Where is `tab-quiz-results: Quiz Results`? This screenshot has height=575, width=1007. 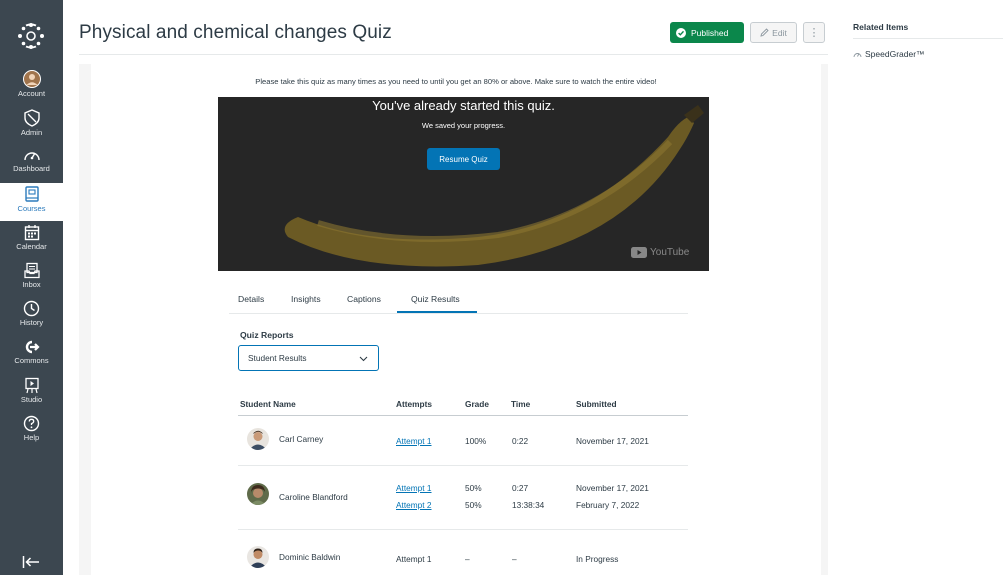
tab-quiz-results: Quiz Results is located at coordinates (435, 299).